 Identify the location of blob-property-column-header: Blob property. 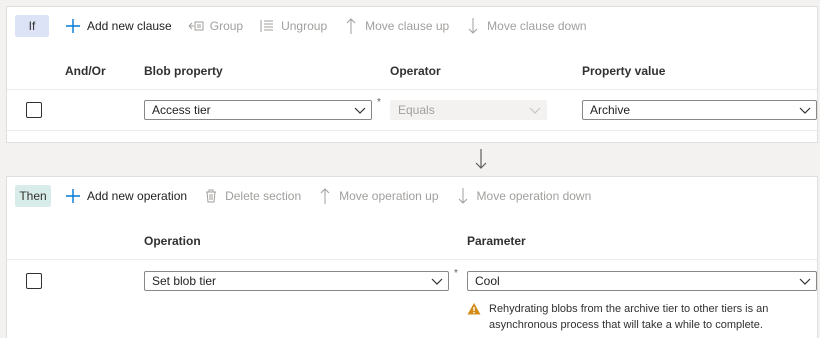
(183, 71).